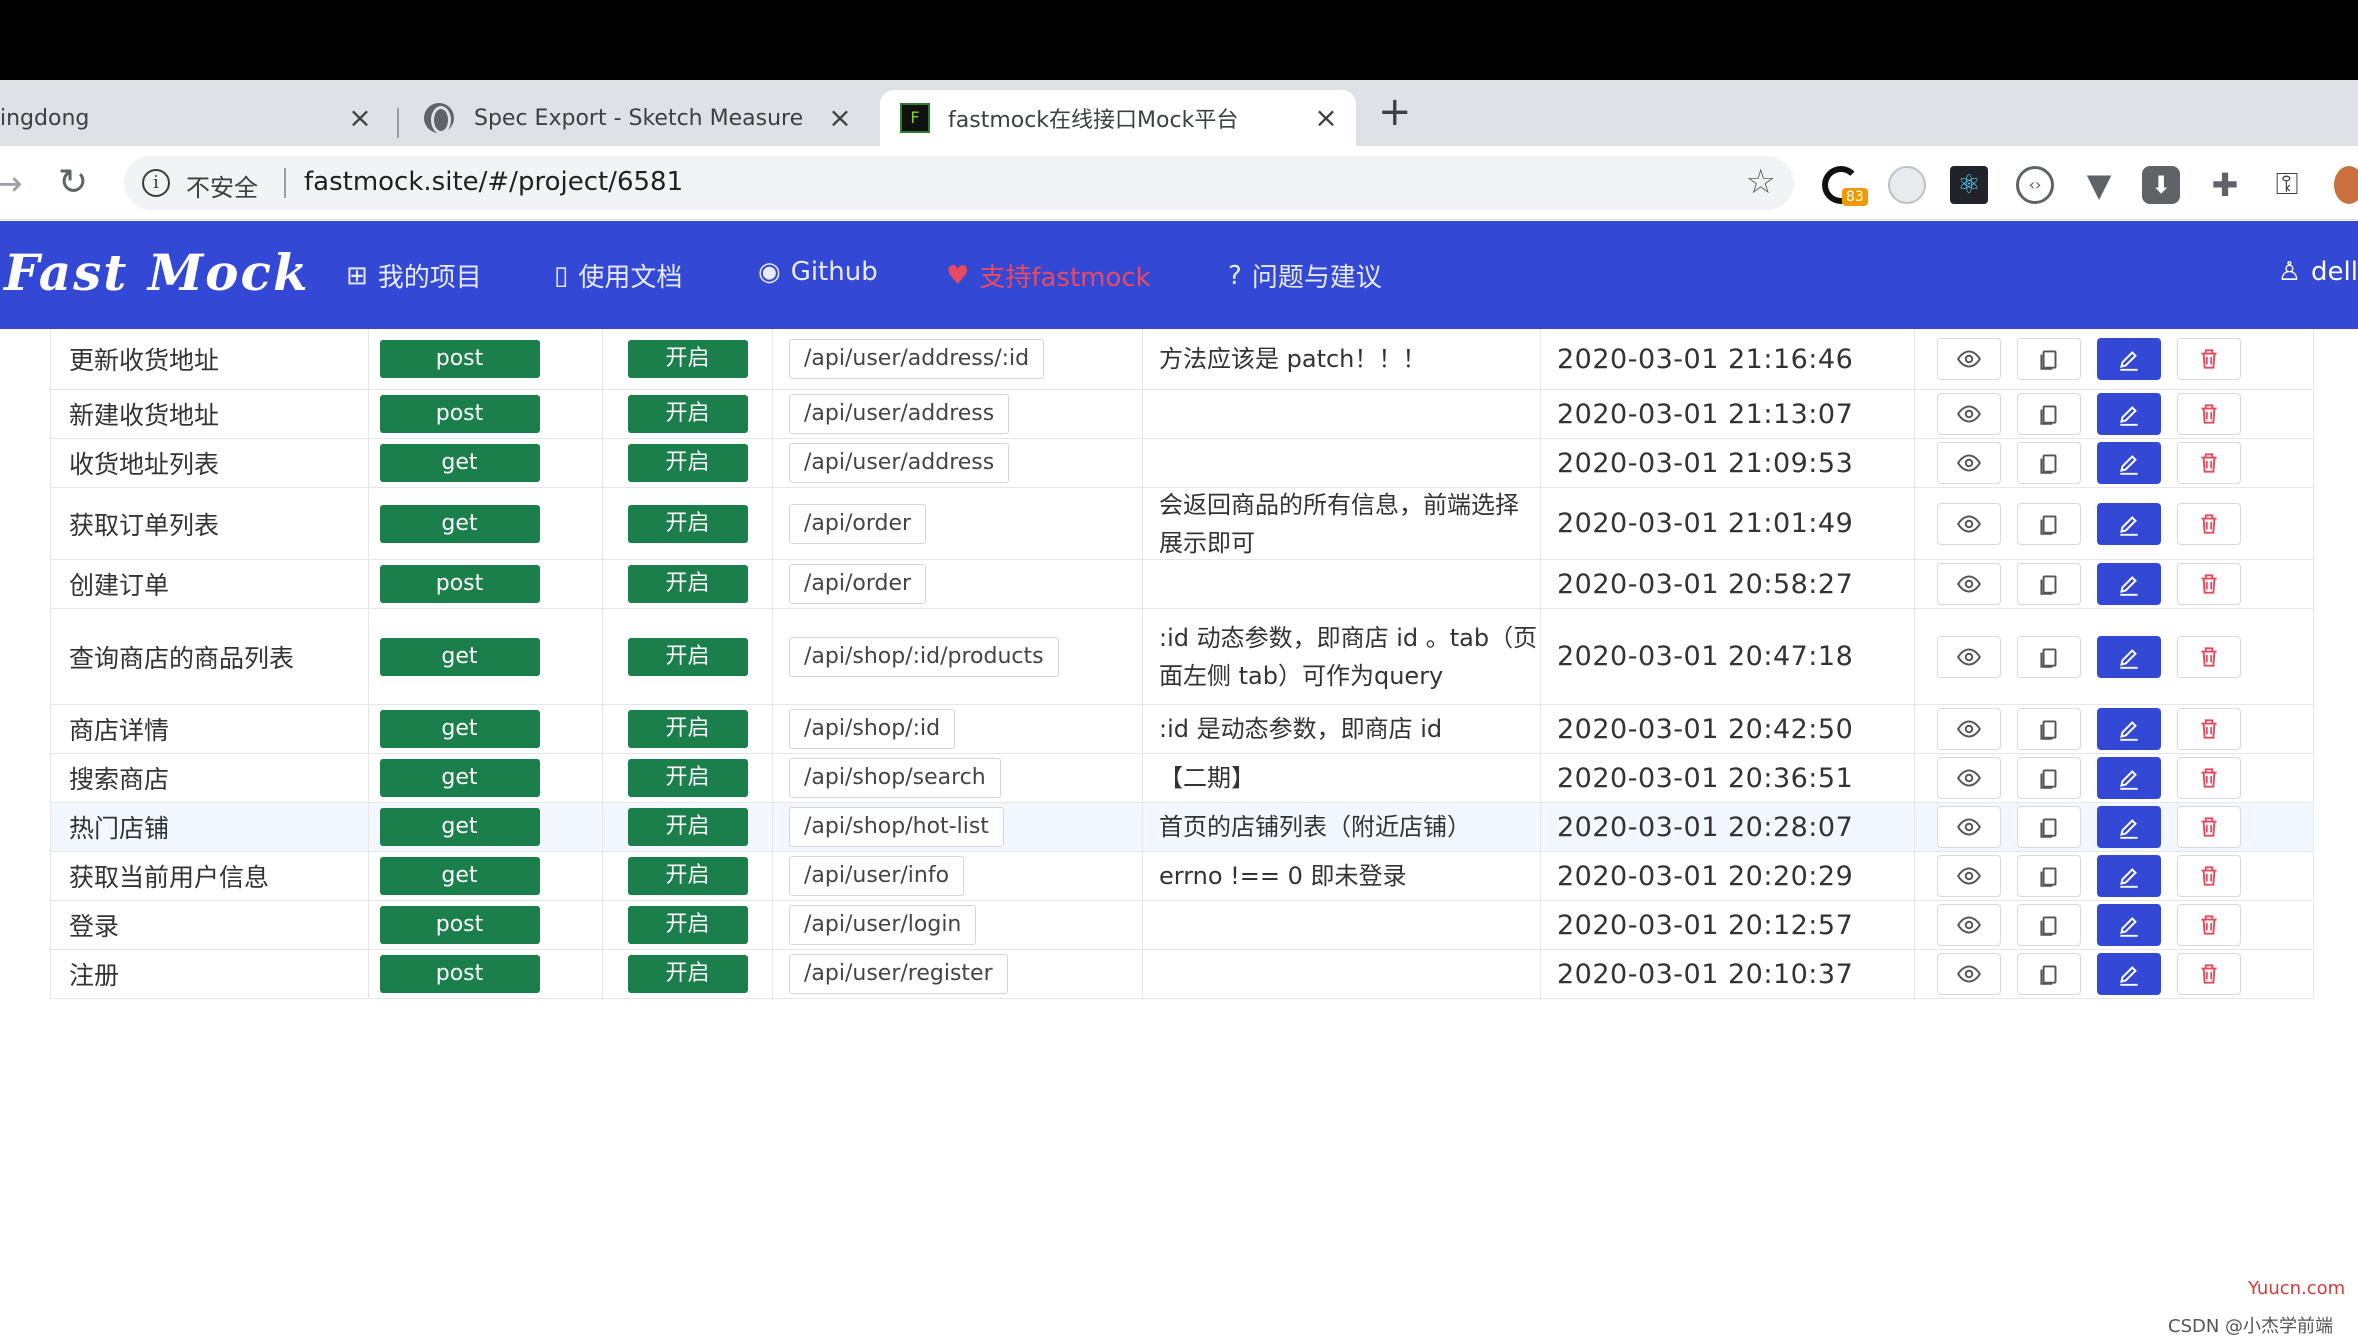 The image size is (2358, 1343). I want to click on forward-icon: →, so click(11, 184).